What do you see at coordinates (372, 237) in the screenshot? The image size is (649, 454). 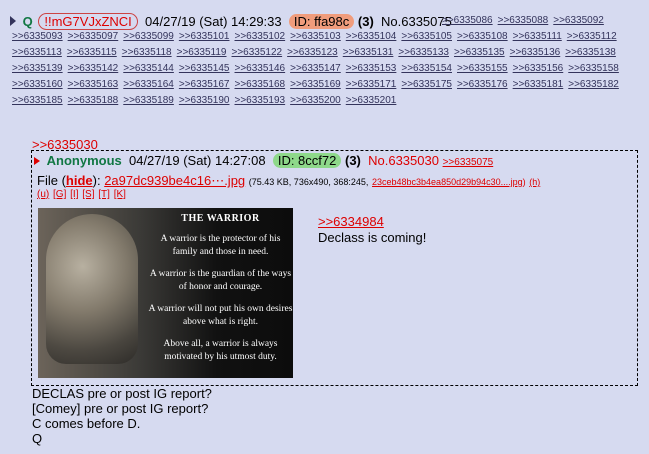 I see `body-text: Declass is coming!` at bounding box center [372, 237].